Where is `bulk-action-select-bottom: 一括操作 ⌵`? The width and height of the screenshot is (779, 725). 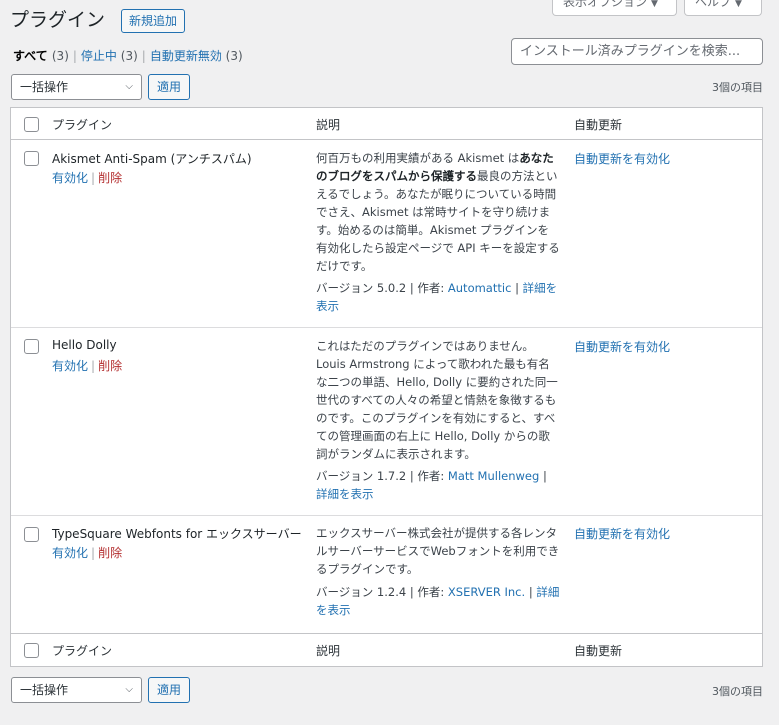
bulk-action-select-bottom: 一括操作 ⌵ is located at coordinates (76, 690).